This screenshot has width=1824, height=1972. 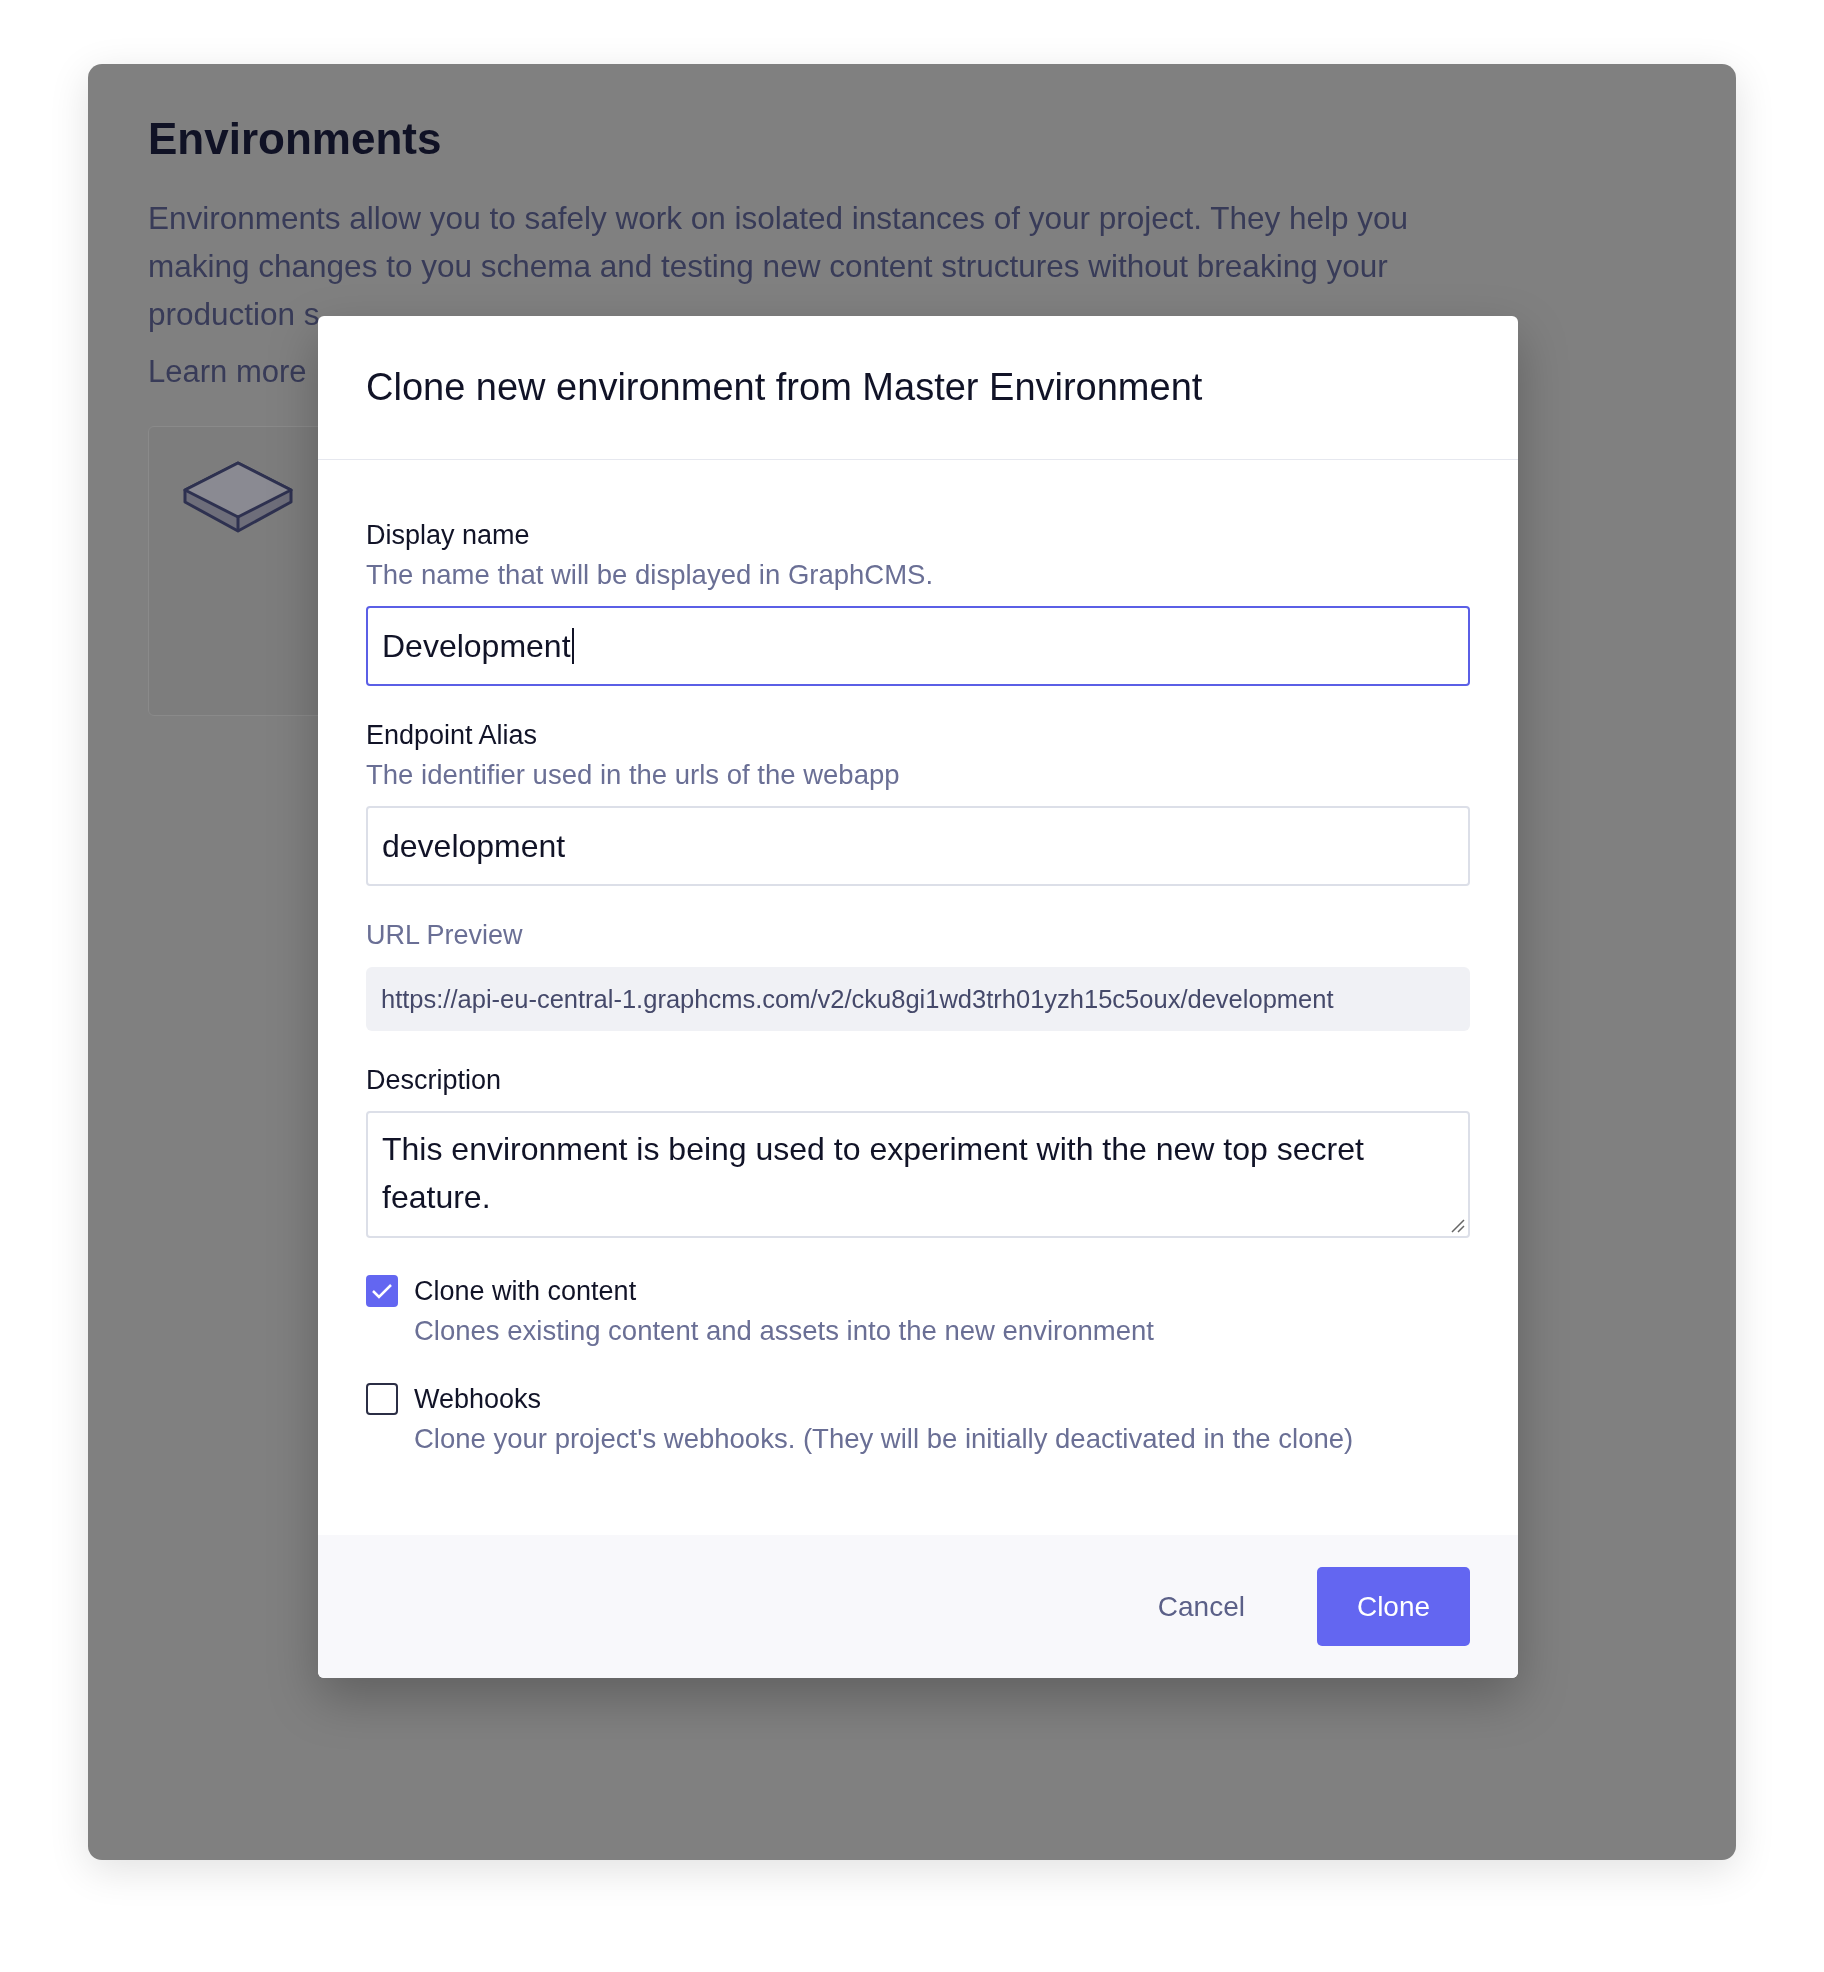 What do you see at coordinates (1393, 1606) in the screenshot?
I see `clone-button: Clone` at bounding box center [1393, 1606].